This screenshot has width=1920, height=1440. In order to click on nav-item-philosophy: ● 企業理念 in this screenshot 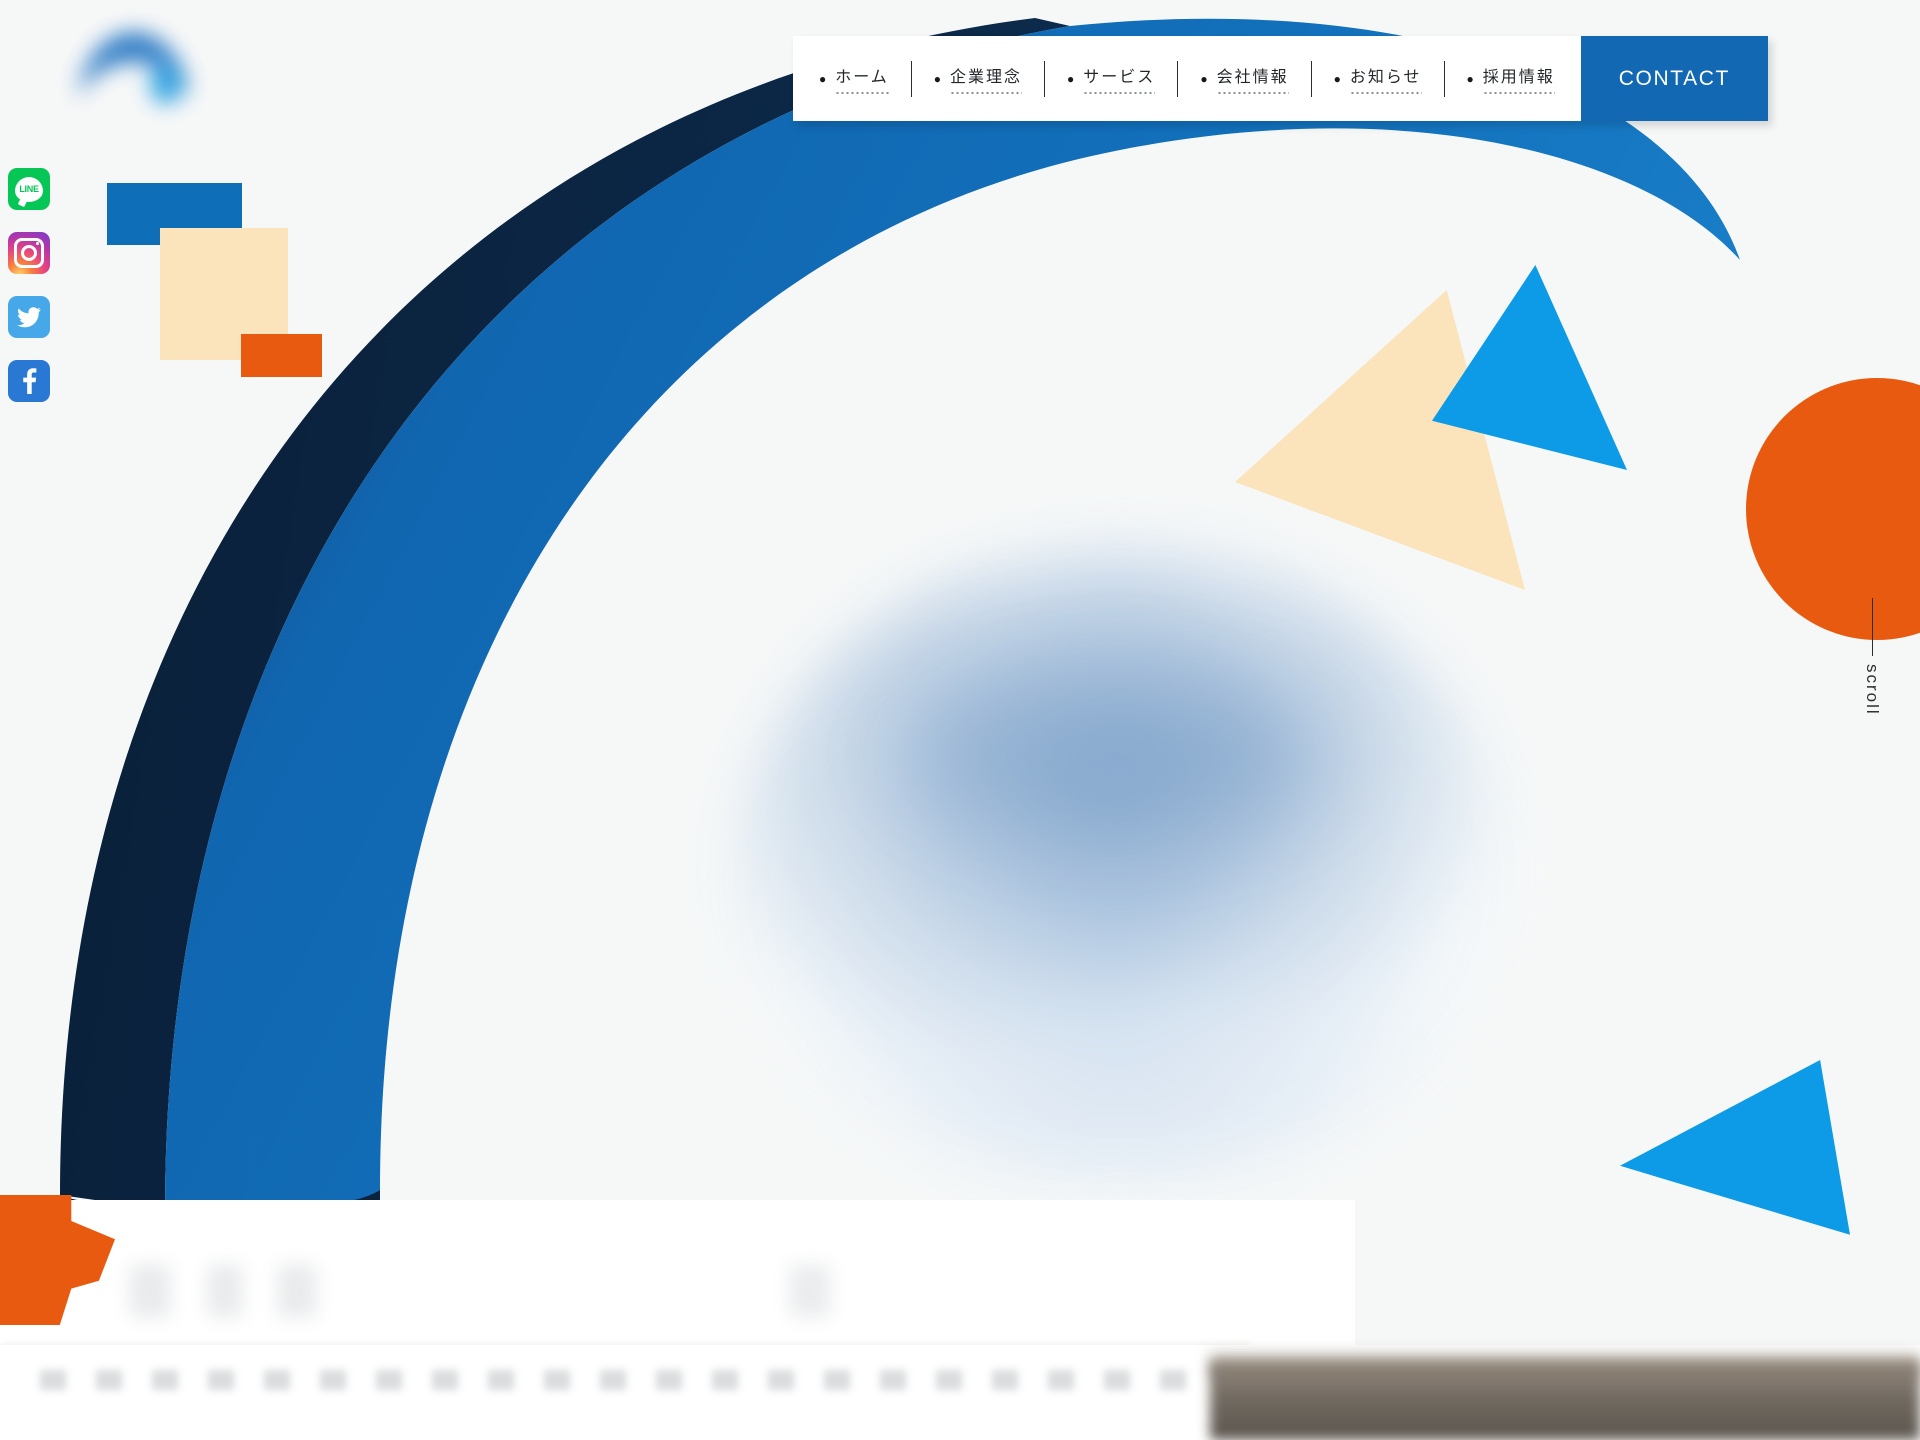, I will do `click(978, 78)`.